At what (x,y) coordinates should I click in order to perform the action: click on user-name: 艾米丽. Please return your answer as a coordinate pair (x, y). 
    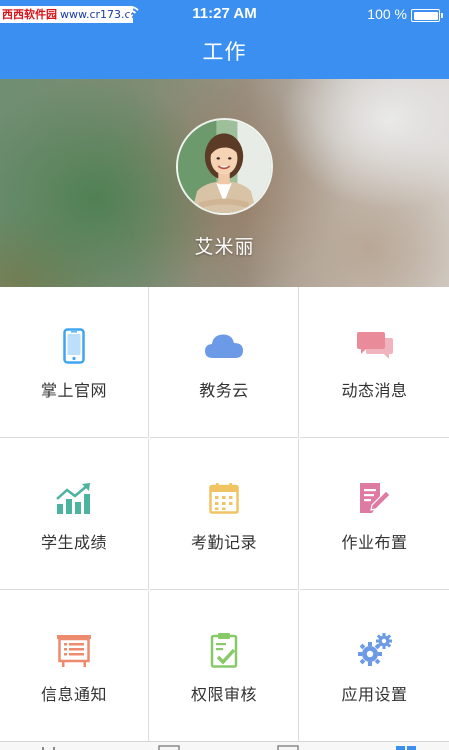
    Looking at the image, I should click on (224, 247).